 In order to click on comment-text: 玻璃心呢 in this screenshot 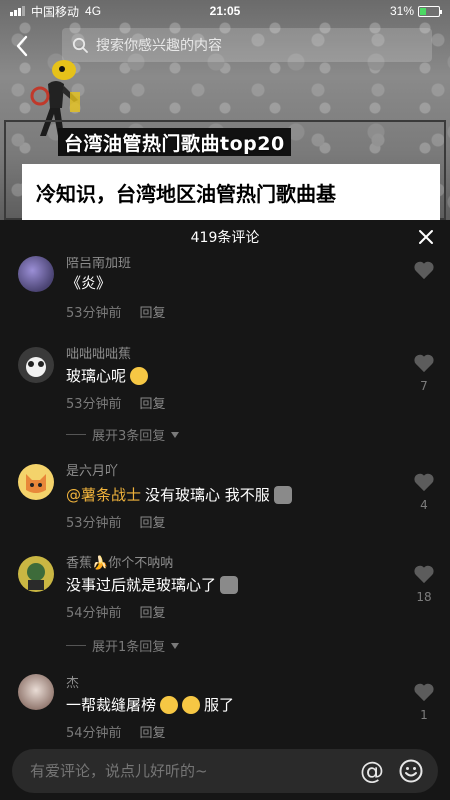, I will do `click(107, 375)`.